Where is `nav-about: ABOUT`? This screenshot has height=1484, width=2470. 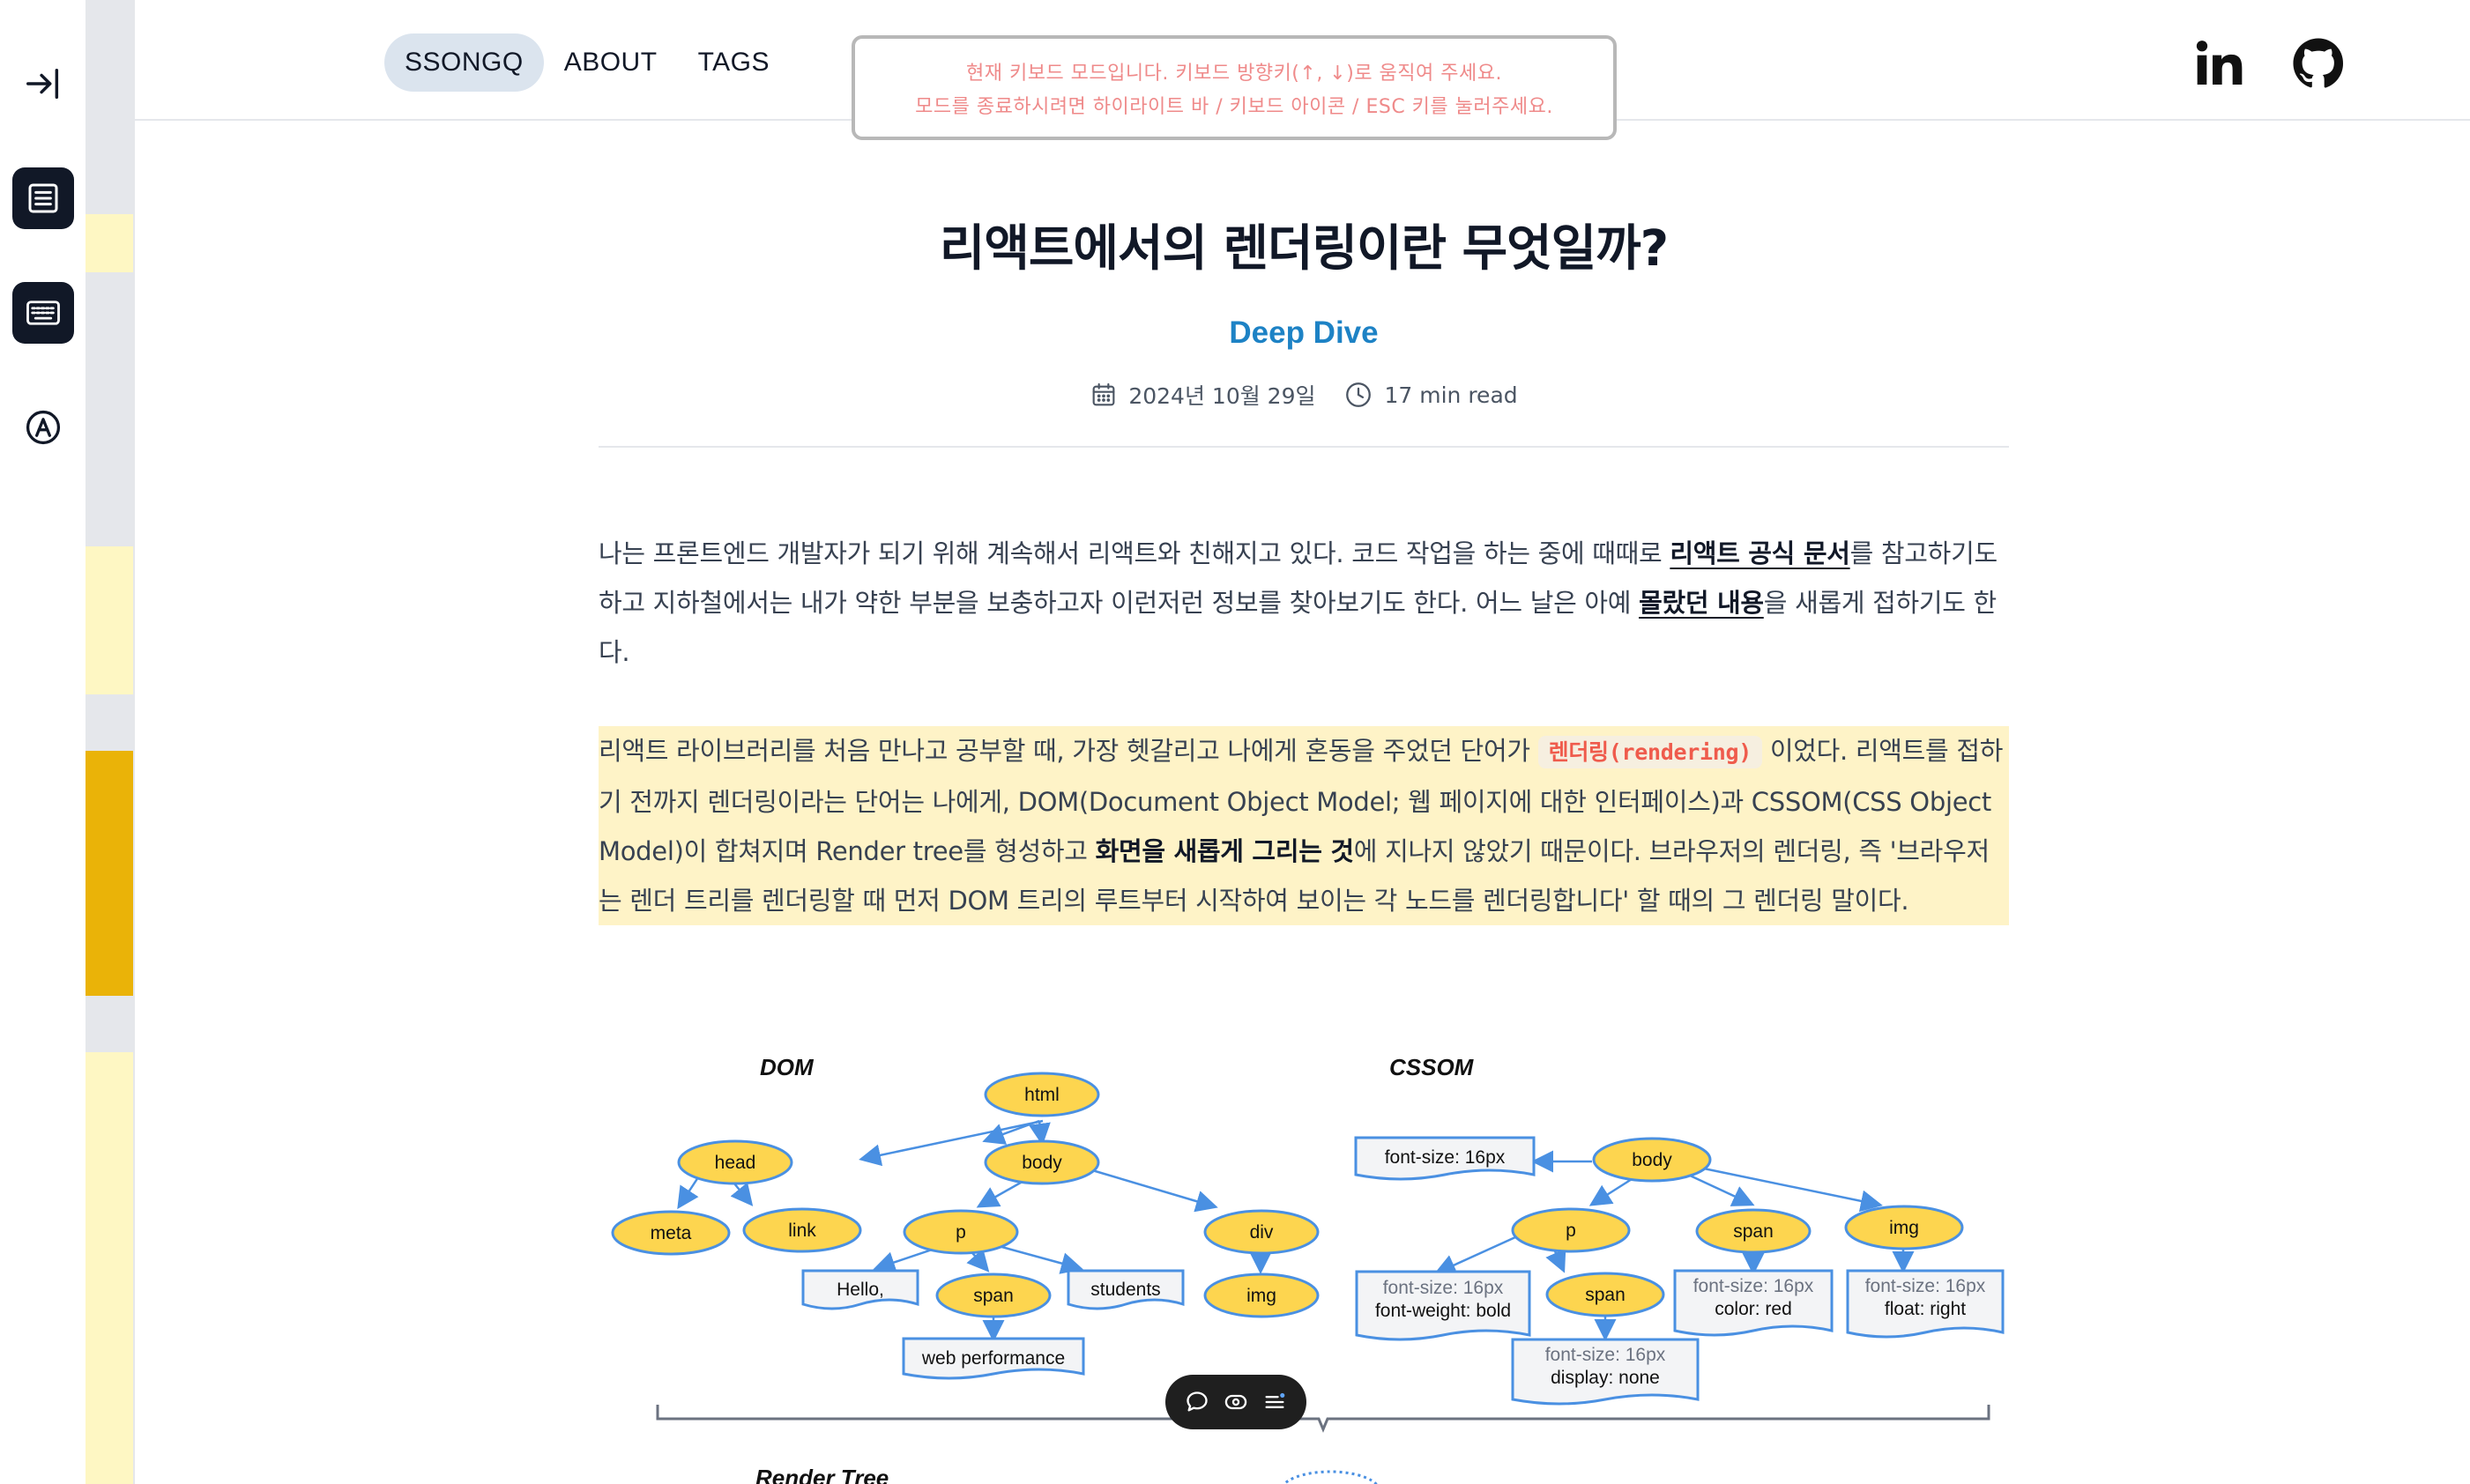
nav-about: ABOUT is located at coordinates (611, 62).